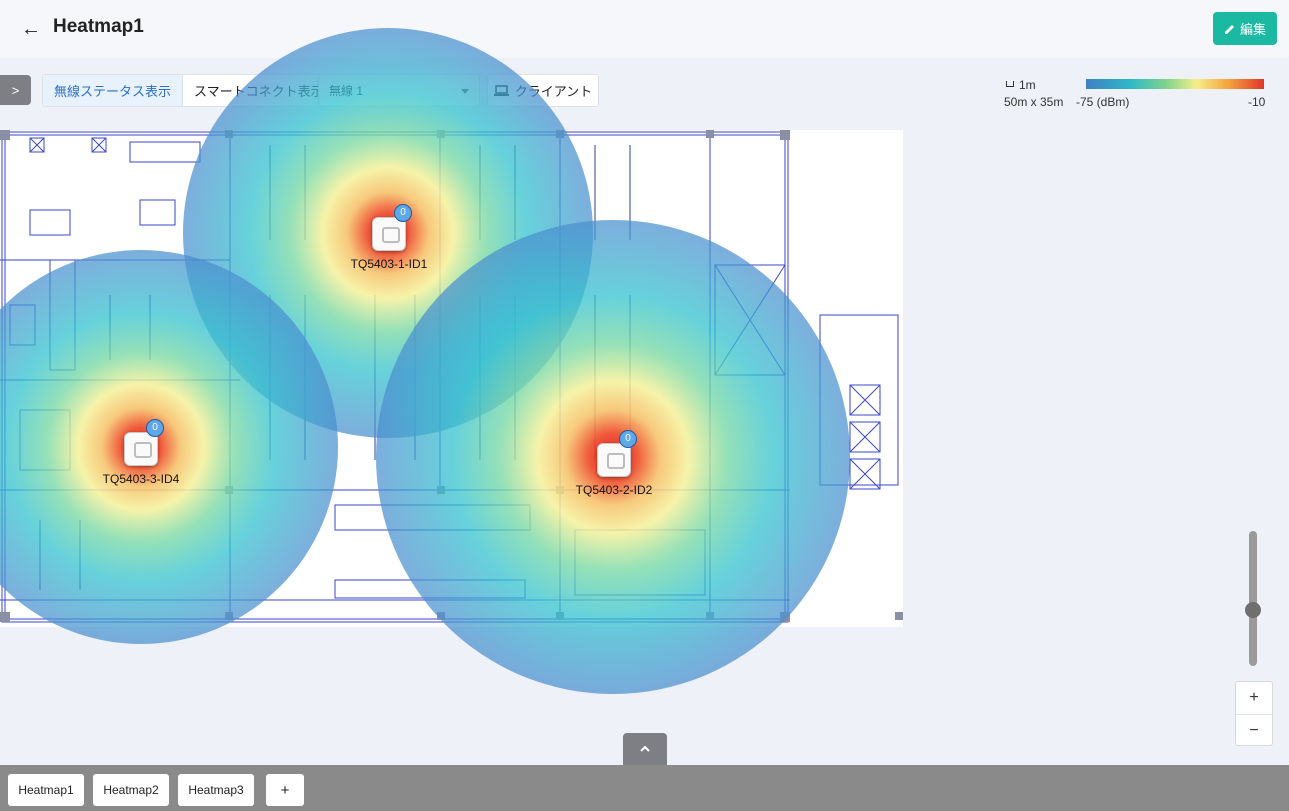 This screenshot has width=1289, height=811. I want to click on collapse-chevron-up-icon, so click(645, 749).